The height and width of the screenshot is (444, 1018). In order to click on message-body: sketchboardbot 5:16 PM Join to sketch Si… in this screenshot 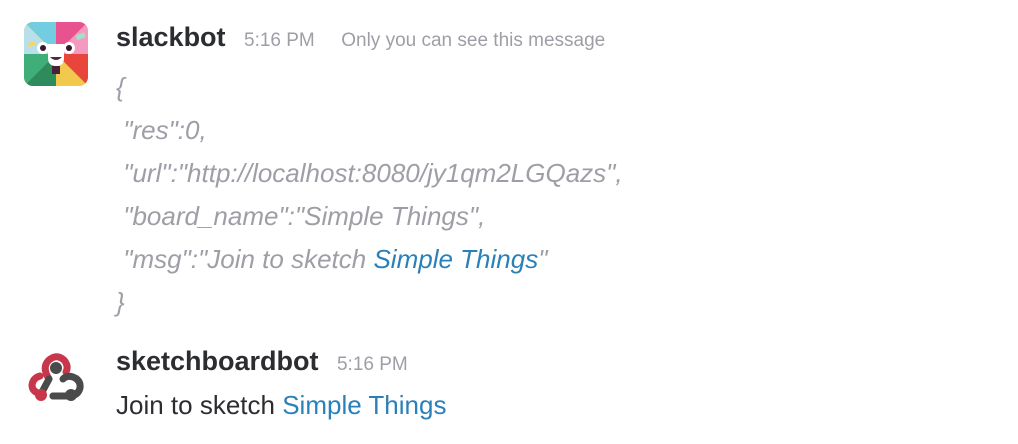, I will do `click(562, 384)`.